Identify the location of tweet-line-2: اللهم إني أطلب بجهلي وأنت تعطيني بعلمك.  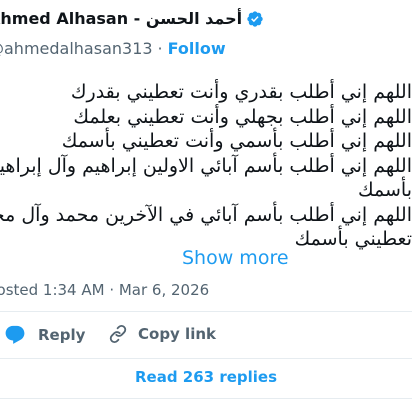
(242, 116).